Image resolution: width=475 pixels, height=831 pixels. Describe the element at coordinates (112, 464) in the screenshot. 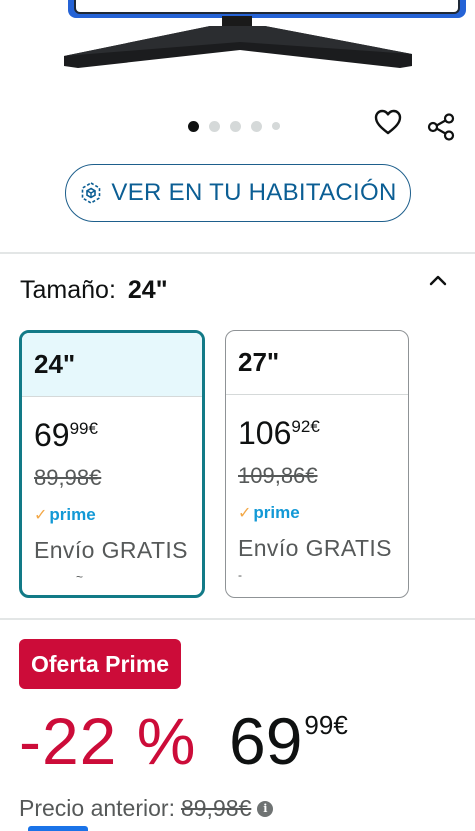

I see `size-option-24: 24" 6999€ 89,98€ ✓ prime Envío GRATIS ~` at that location.